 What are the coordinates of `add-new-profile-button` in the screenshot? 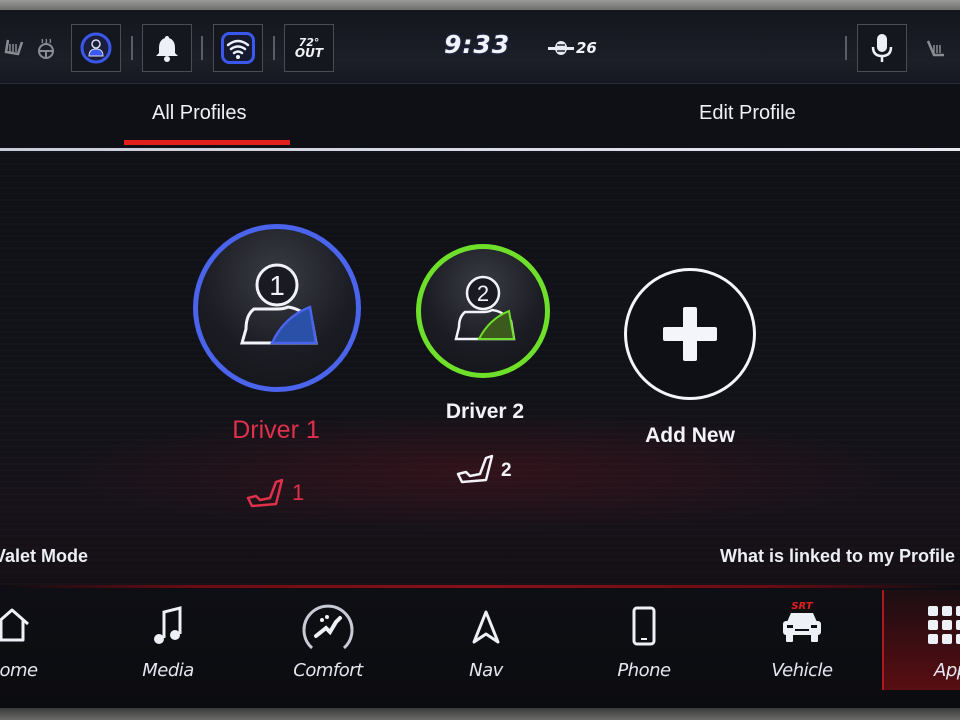 It's located at (690, 334).